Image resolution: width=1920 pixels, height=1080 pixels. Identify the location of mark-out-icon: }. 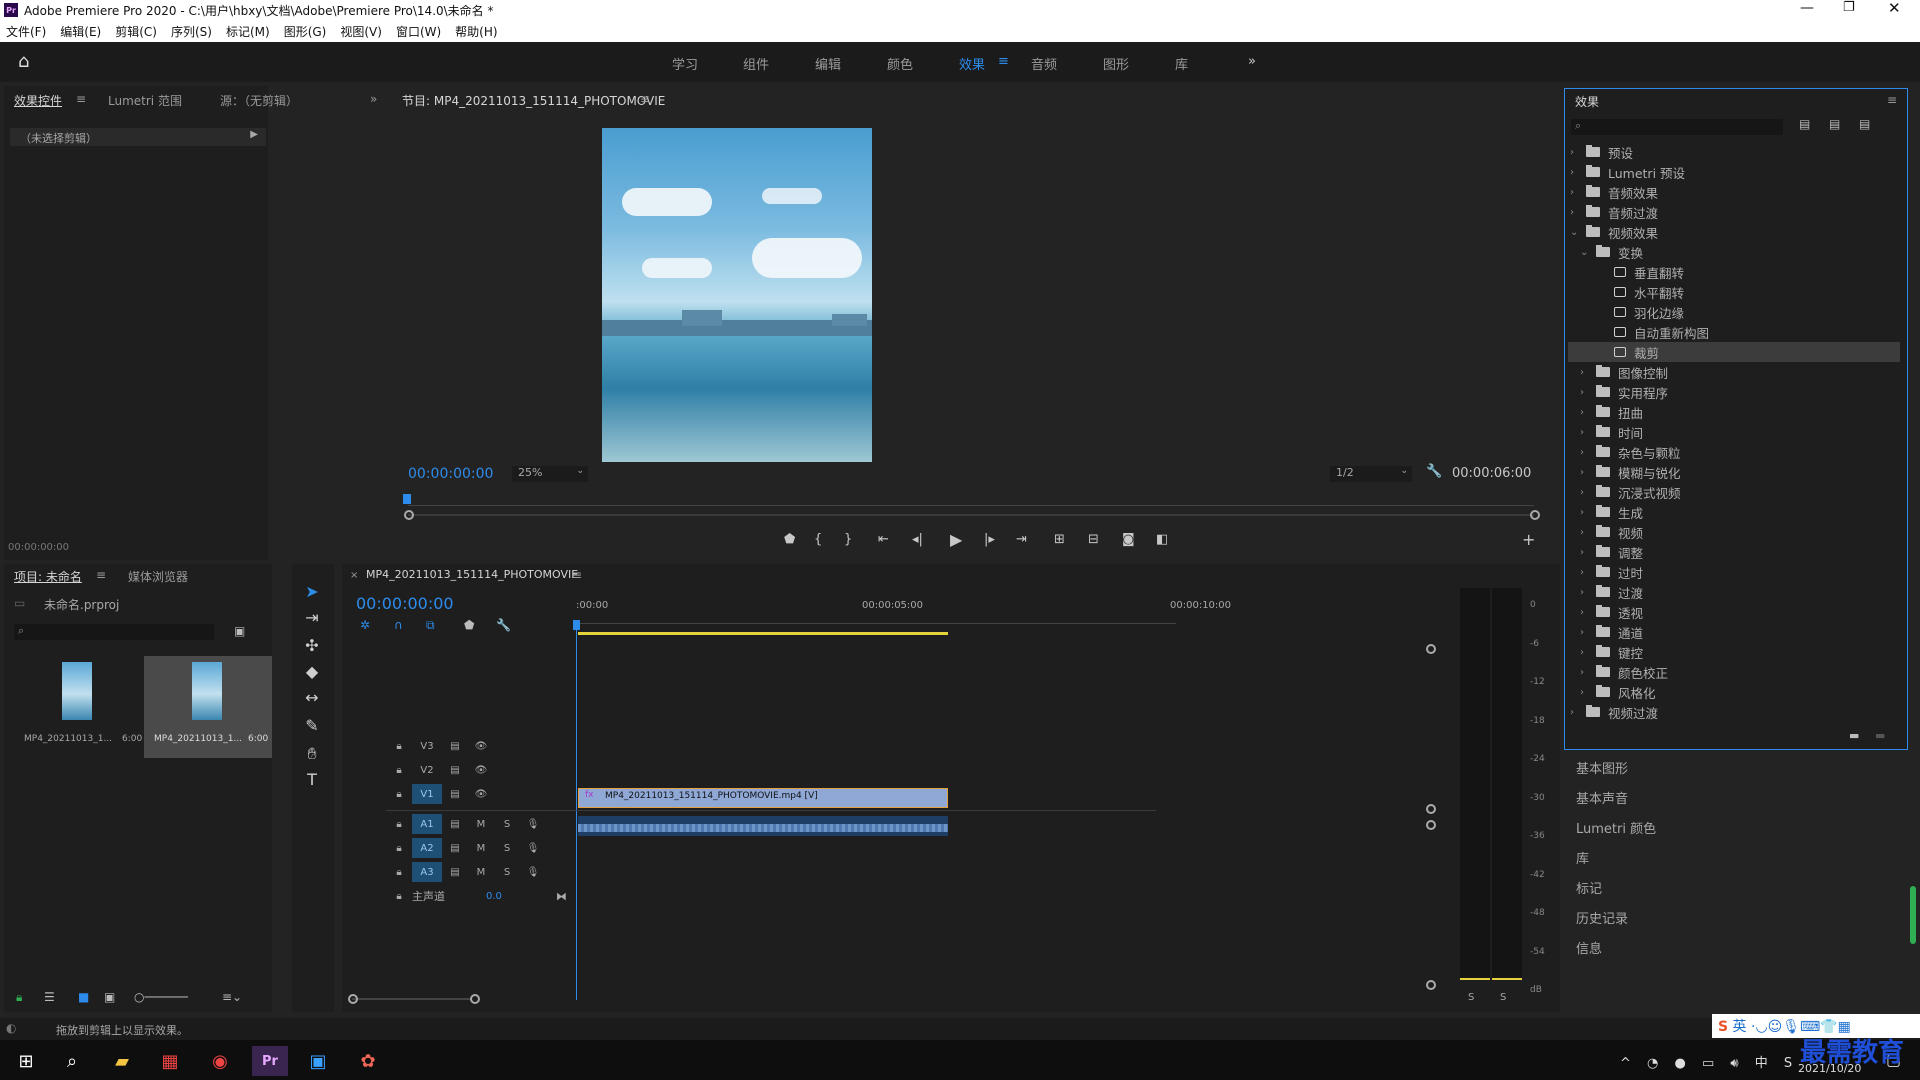
(848, 539).